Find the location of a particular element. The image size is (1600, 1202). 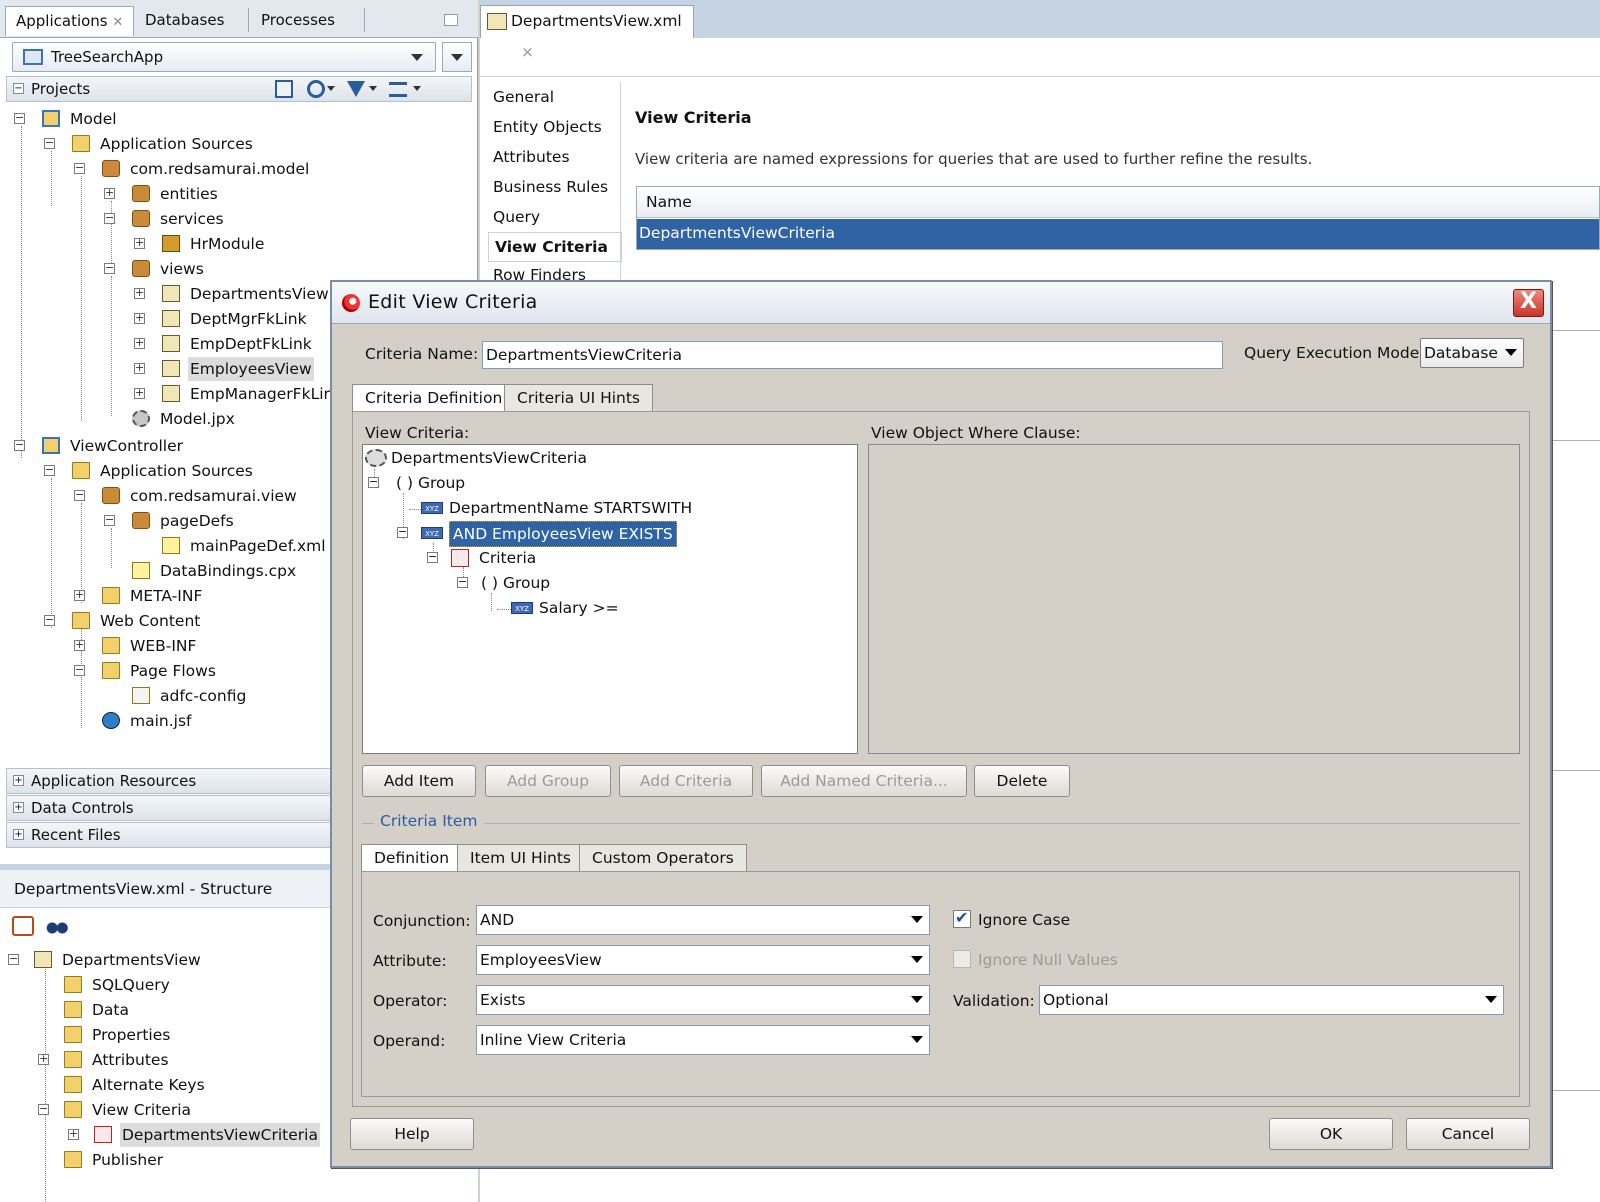

operator-select: Exists is located at coordinates (703, 1000).